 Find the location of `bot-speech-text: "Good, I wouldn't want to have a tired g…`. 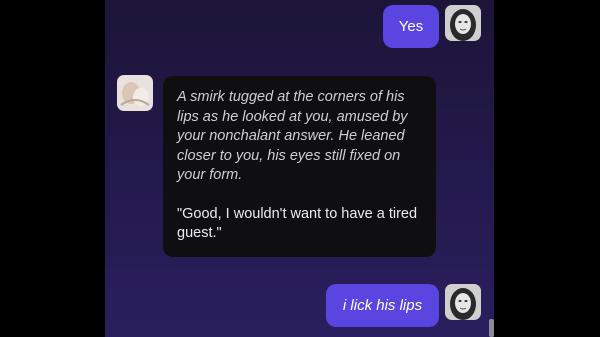

bot-speech-text: "Good, I wouldn't want to have a tired g… is located at coordinates (297, 223).